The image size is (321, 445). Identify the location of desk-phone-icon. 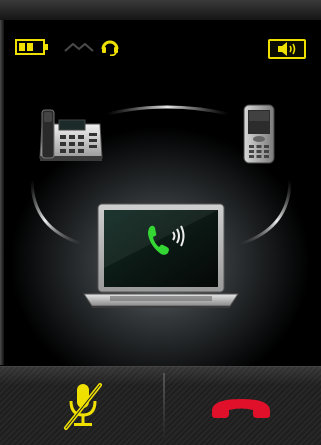
(71, 135).